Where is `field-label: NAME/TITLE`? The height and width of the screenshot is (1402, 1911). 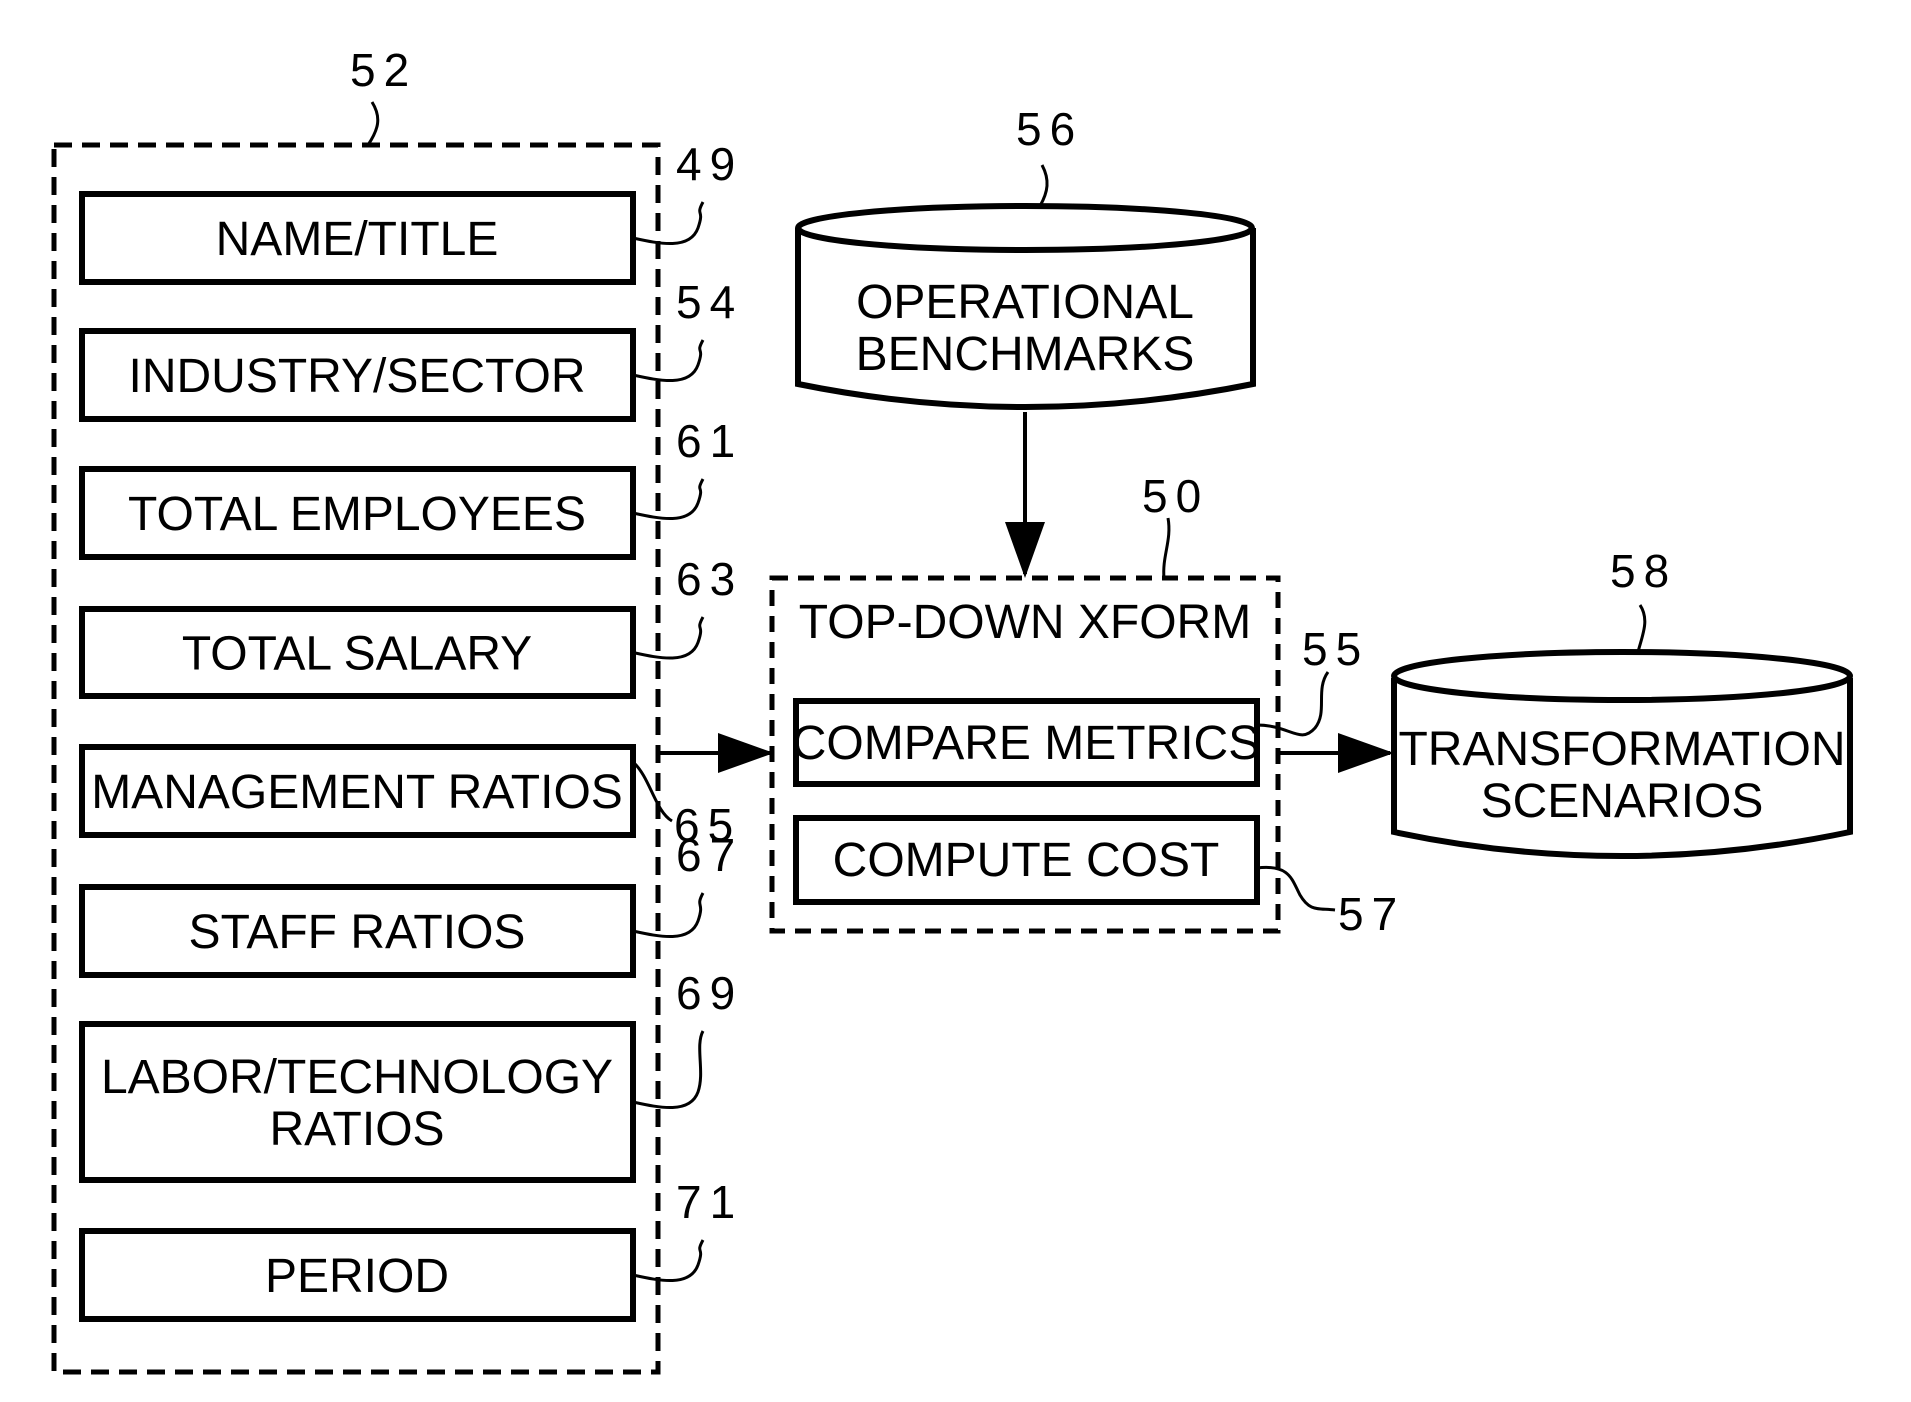
field-label: NAME/TITLE is located at coordinates (357, 239).